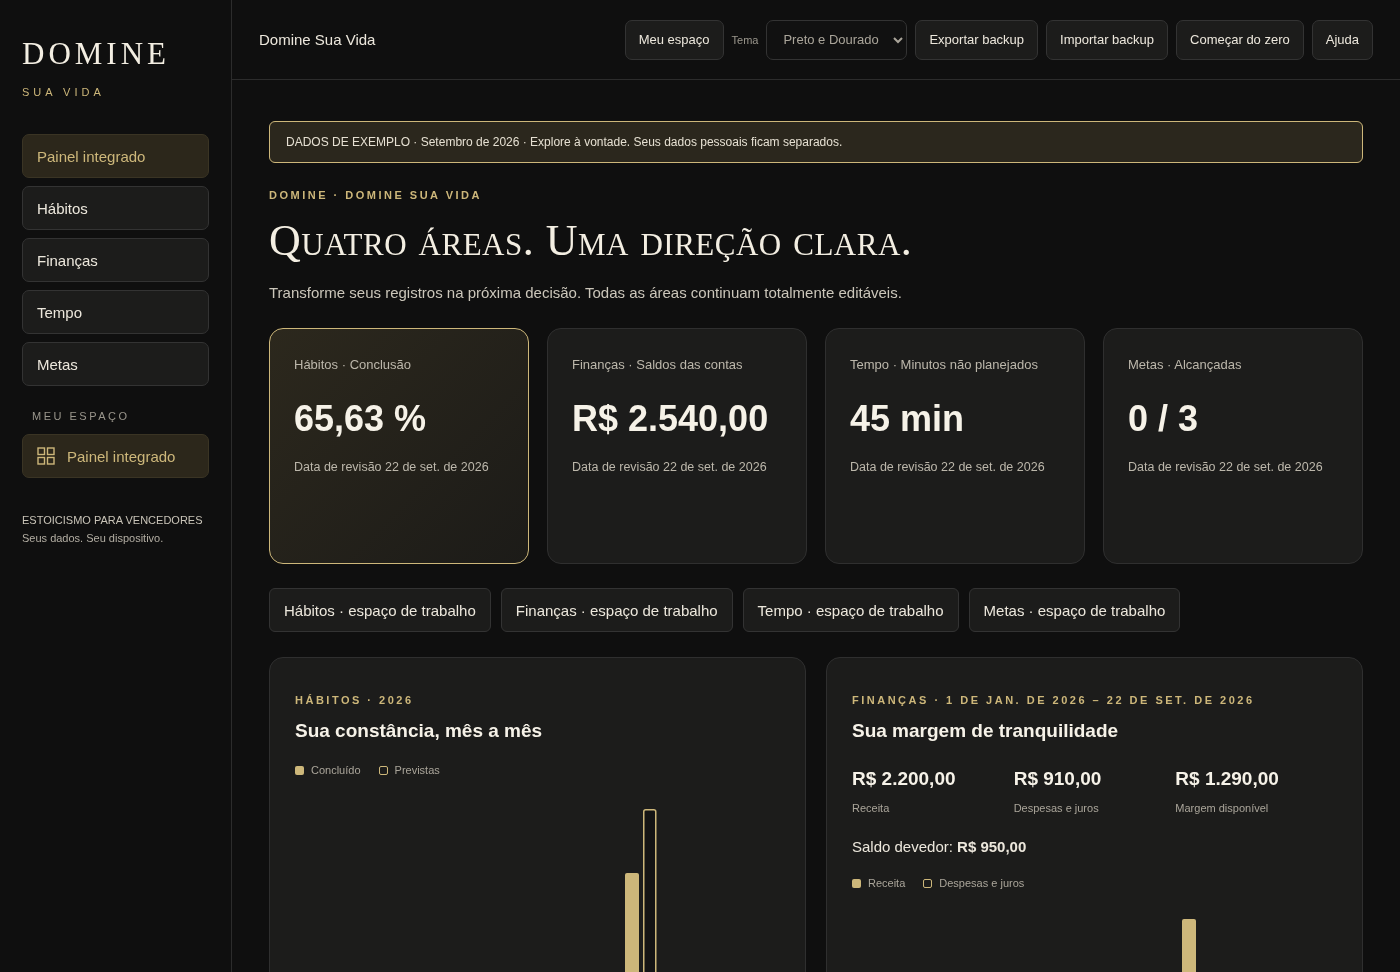  What do you see at coordinates (850, 610) in the screenshot?
I see `workspace-link: Tempo · espaço de trabalho` at bounding box center [850, 610].